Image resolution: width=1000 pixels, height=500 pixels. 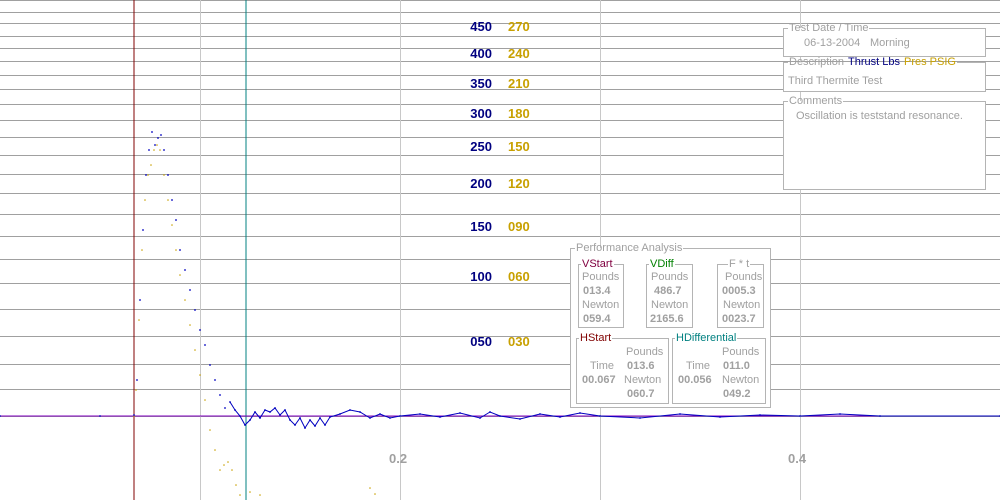 I want to click on description-legend: Description Thrust Lbs Pres PSIG, so click(x=872, y=62).